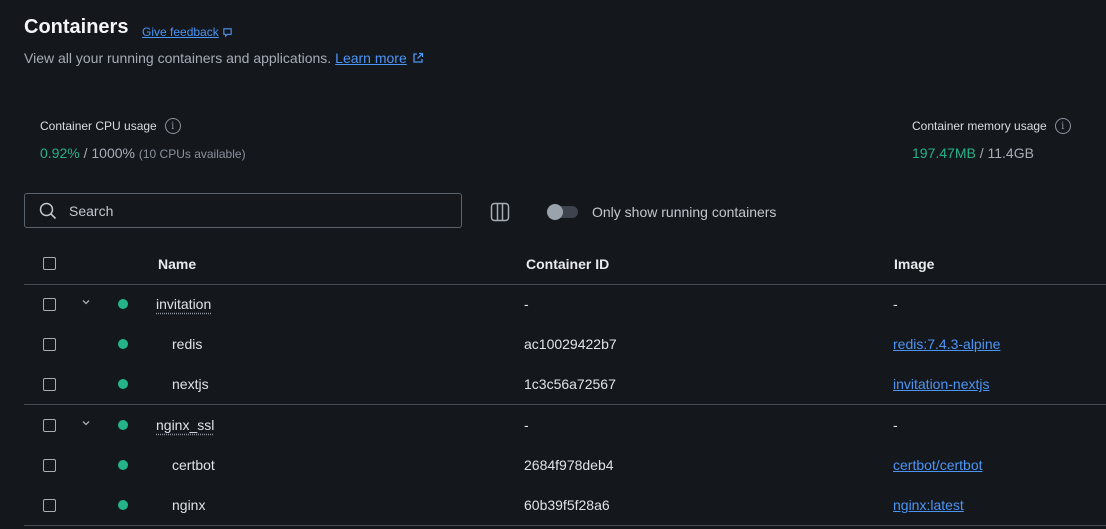  What do you see at coordinates (371, 58) in the screenshot?
I see `learn-more-link: Learn more` at bounding box center [371, 58].